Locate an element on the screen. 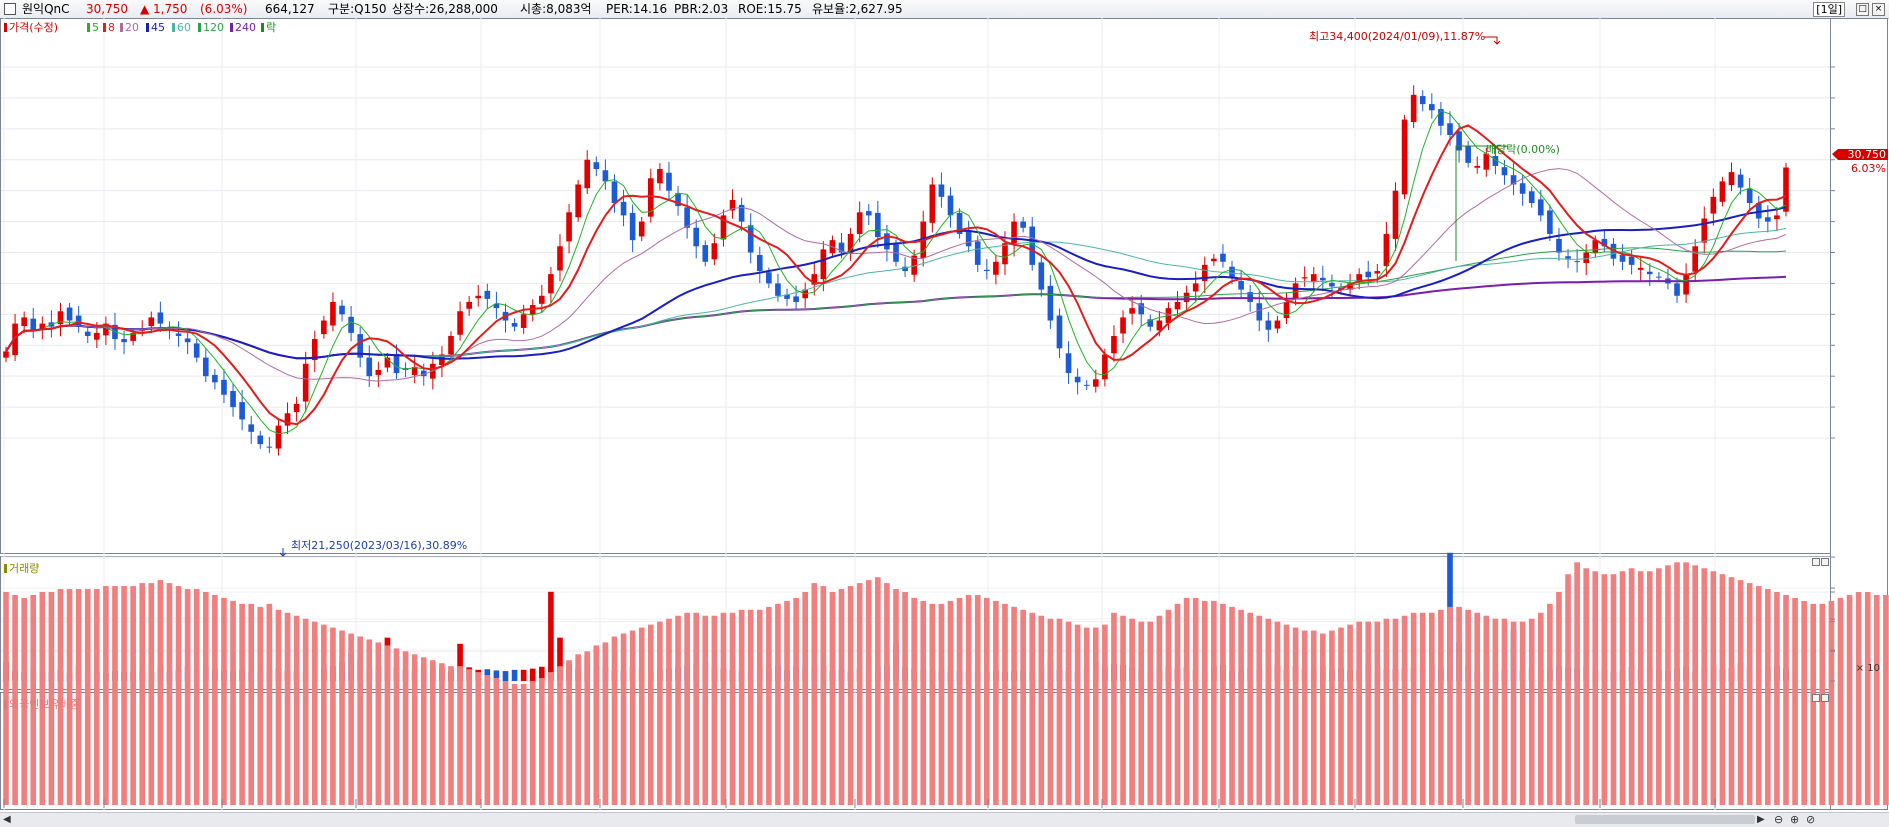 Image resolution: width=1889 pixels, height=827 pixels. stock-name: 원익QnC is located at coordinates (46, 9).